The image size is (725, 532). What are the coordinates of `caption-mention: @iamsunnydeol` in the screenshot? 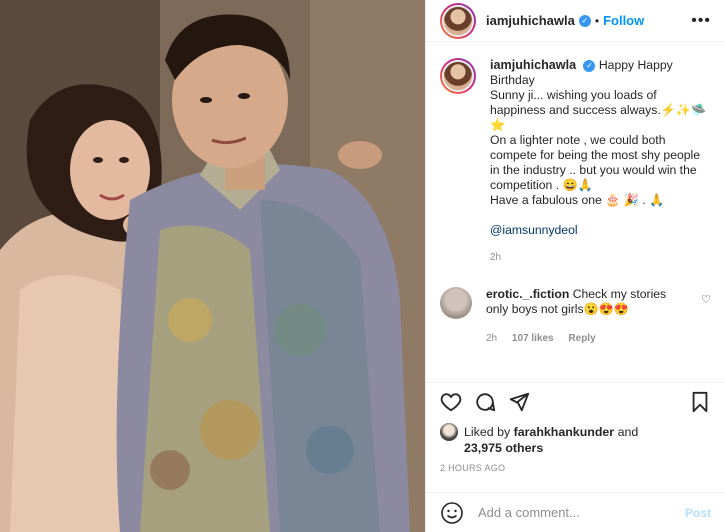 It's located at (600, 230).